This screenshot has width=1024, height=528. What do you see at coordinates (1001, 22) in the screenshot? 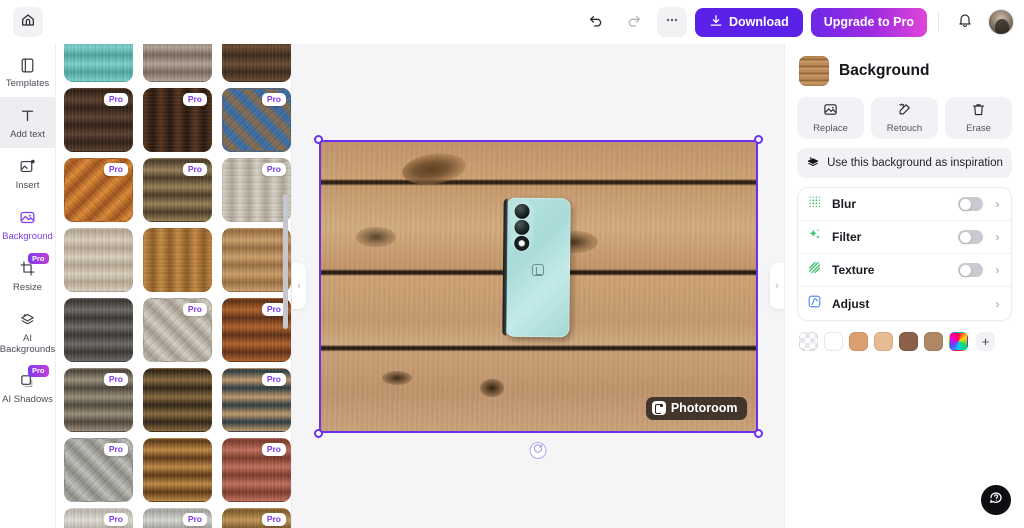
I see `user-avatar` at bounding box center [1001, 22].